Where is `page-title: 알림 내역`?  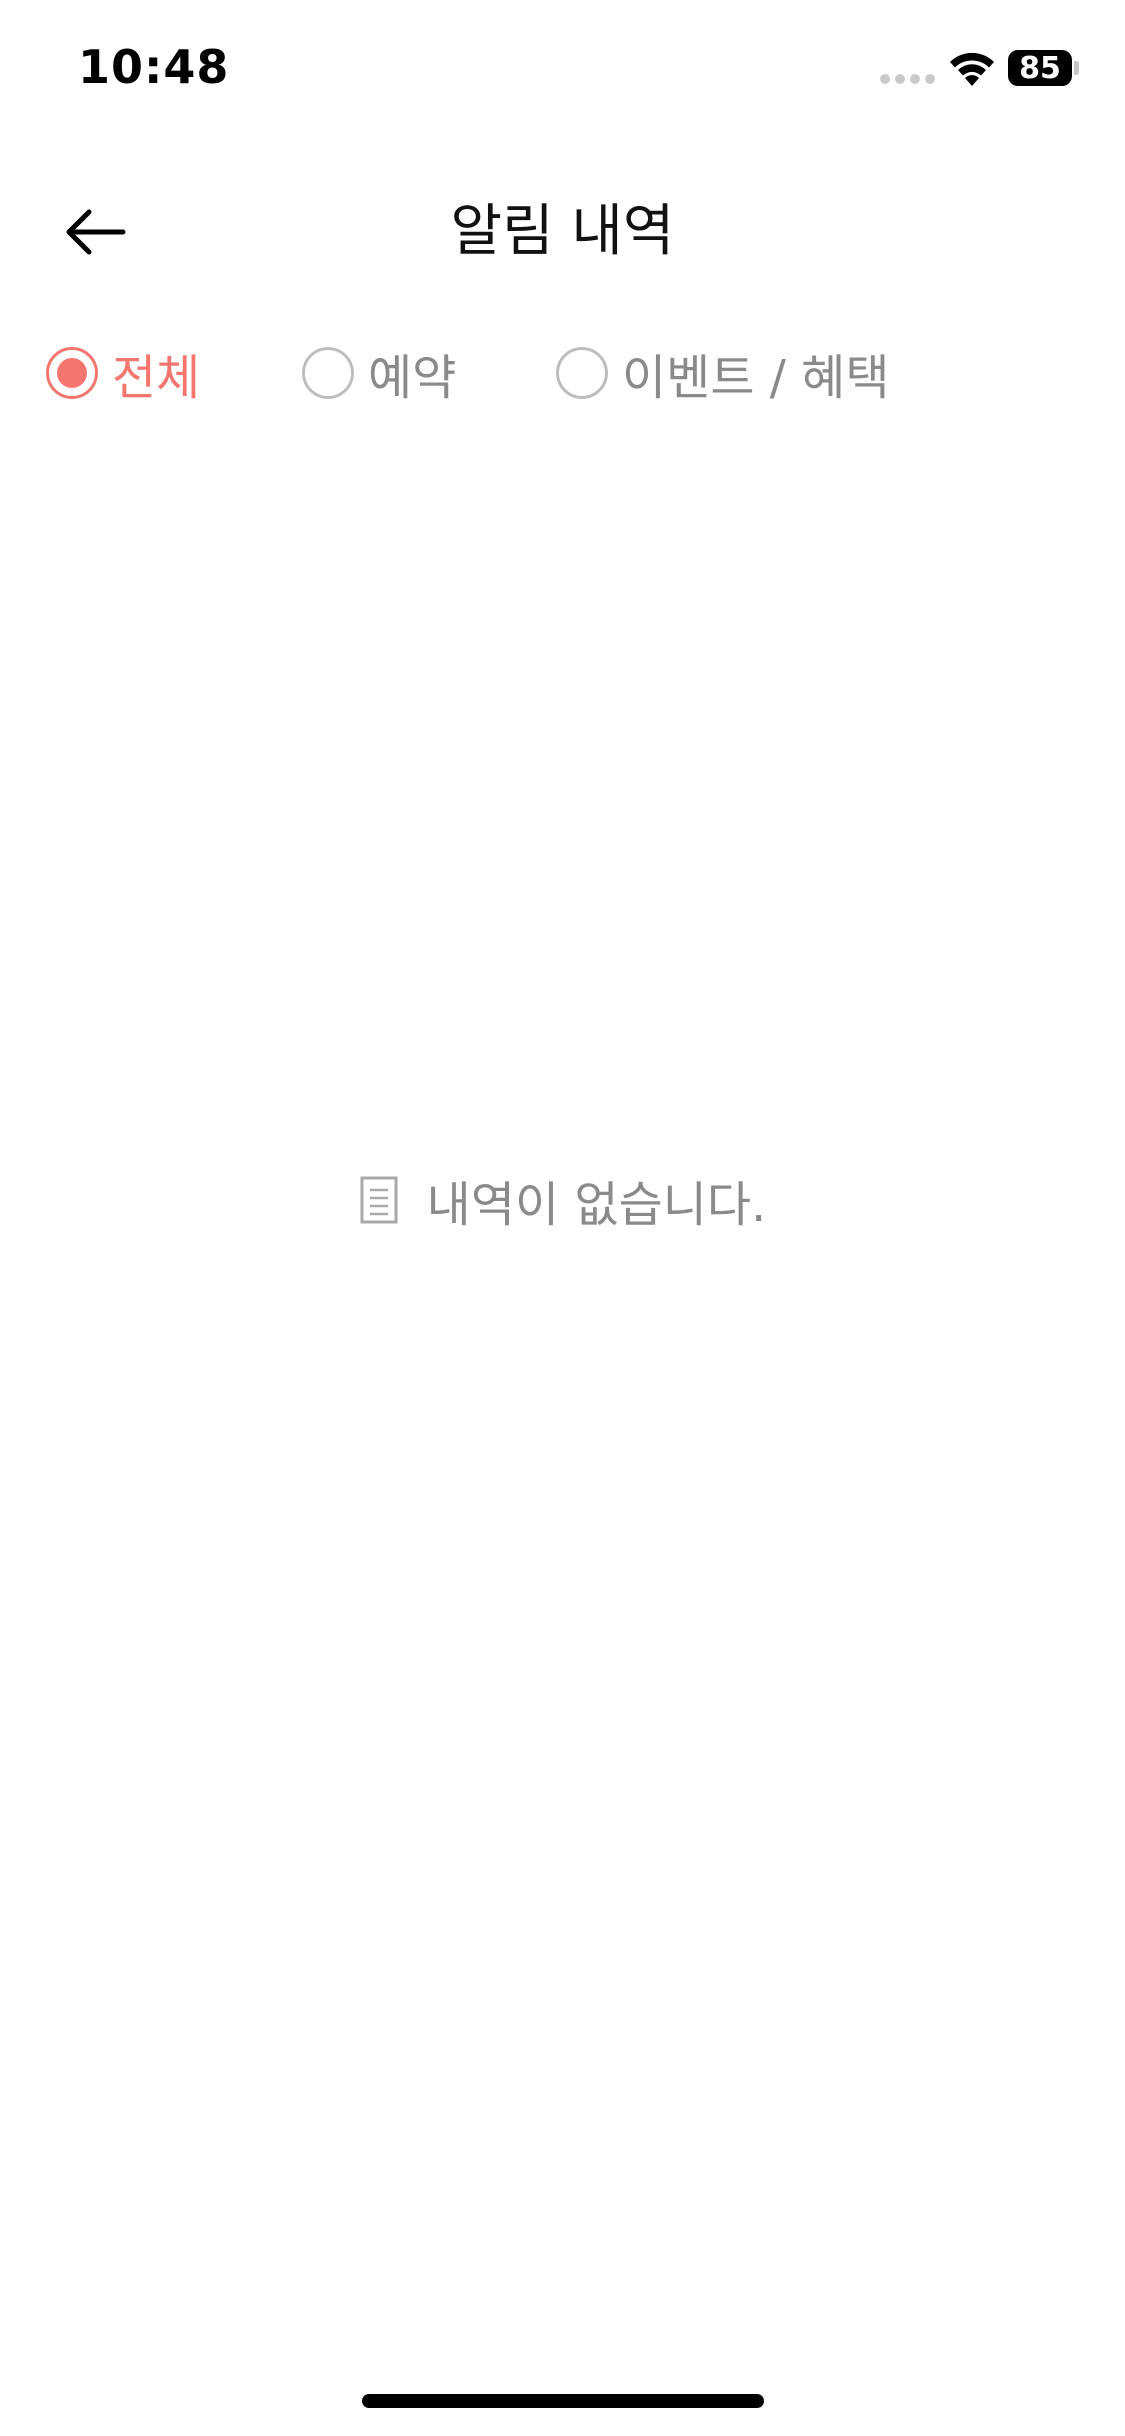 page-title: 알림 내역 is located at coordinates (562, 231).